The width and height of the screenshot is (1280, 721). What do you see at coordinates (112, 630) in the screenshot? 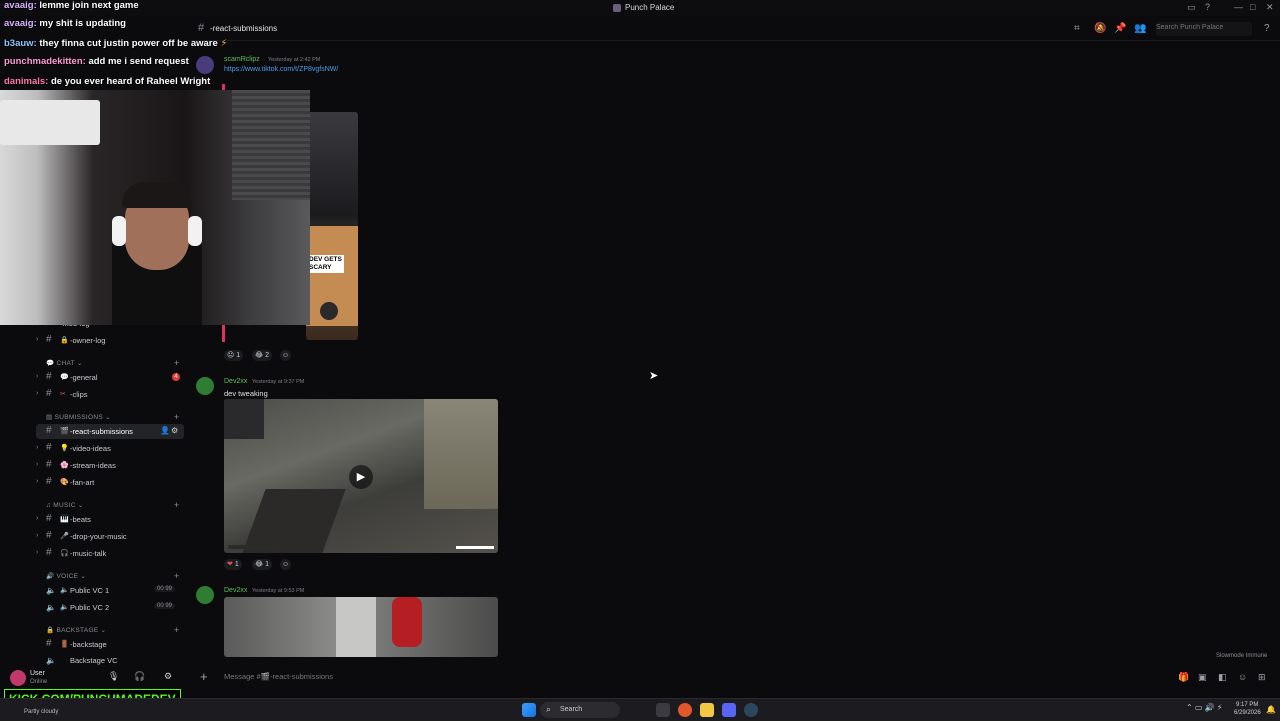
I see `category-backstage: 🔒 BACKSTAGE ⌄ +` at bounding box center [112, 630].